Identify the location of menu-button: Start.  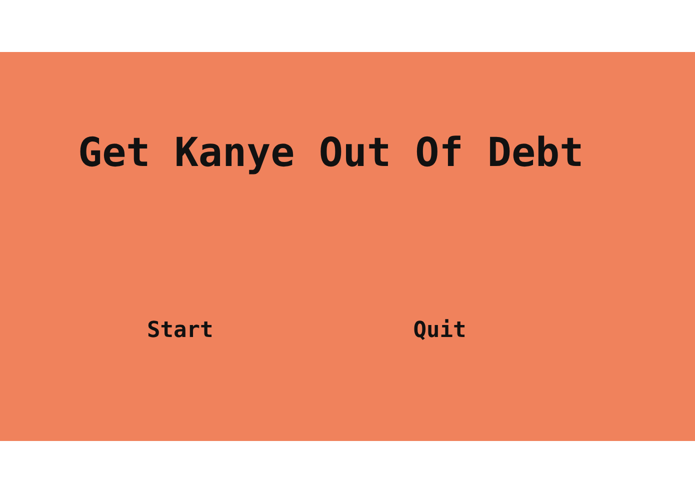
(180, 331).